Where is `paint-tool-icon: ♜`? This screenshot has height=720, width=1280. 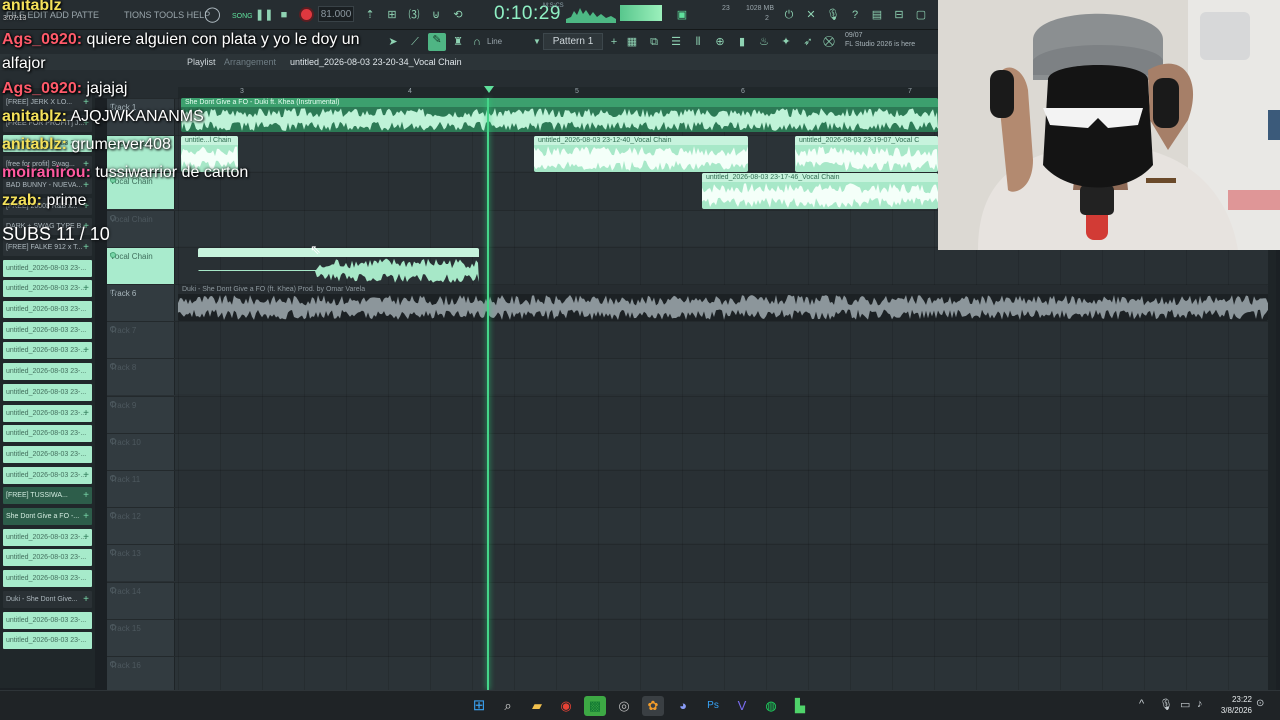
paint-tool-icon: ♜ is located at coordinates (458, 42).